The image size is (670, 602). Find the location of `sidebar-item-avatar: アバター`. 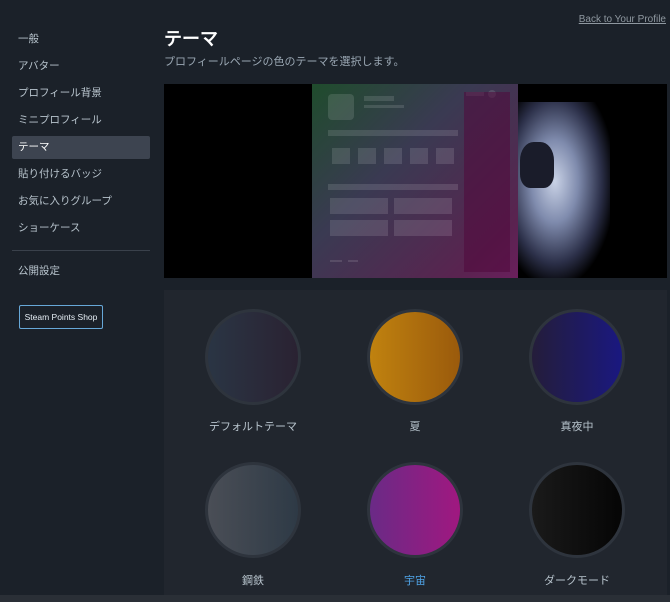

sidebar-item-avatar: アバター is located at coordinates (81, 66).